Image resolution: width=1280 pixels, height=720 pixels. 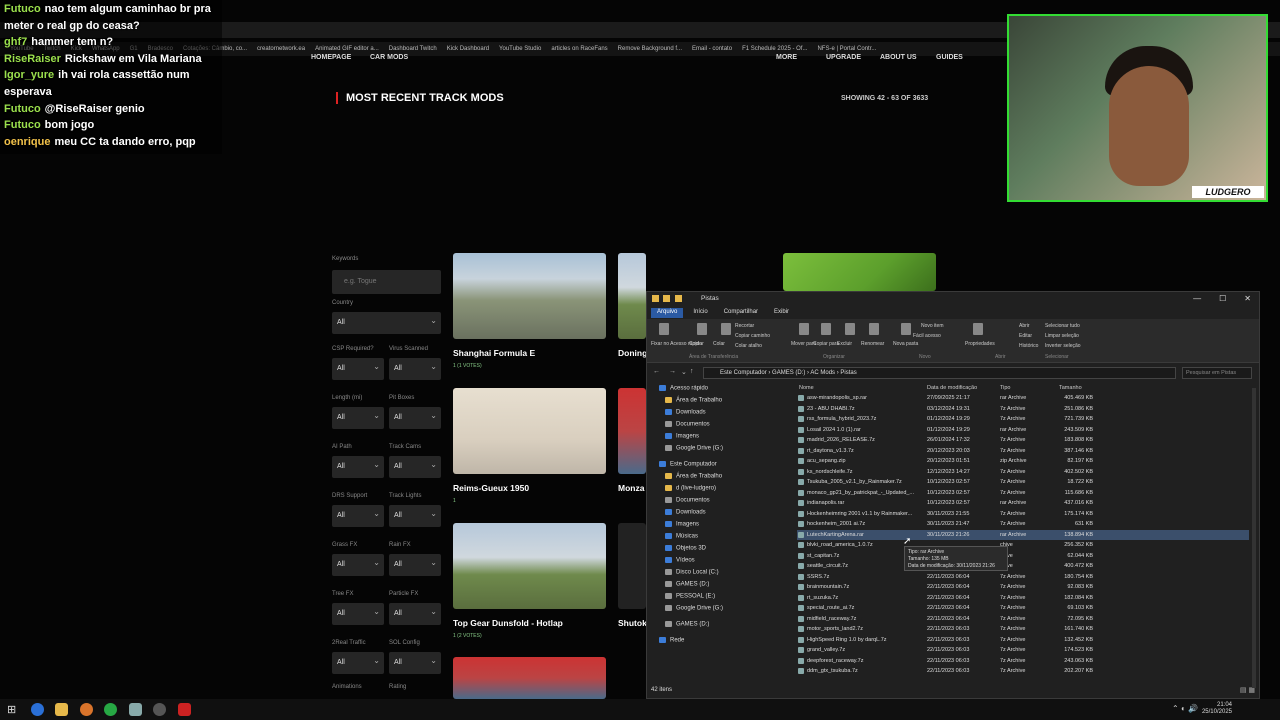 I want to click on system-tray: ⌃ ◐ 🔊, so click(x=1185, y=708).